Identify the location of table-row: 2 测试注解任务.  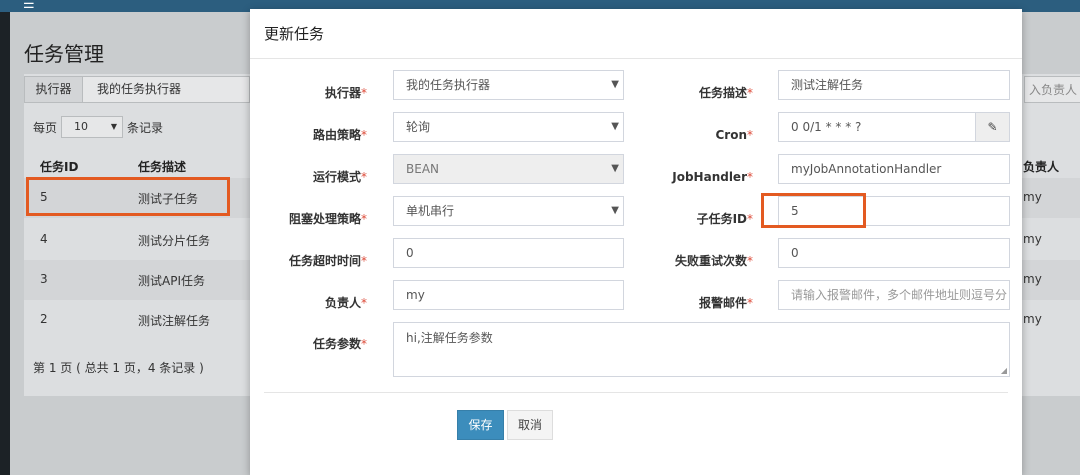
(137, 320).